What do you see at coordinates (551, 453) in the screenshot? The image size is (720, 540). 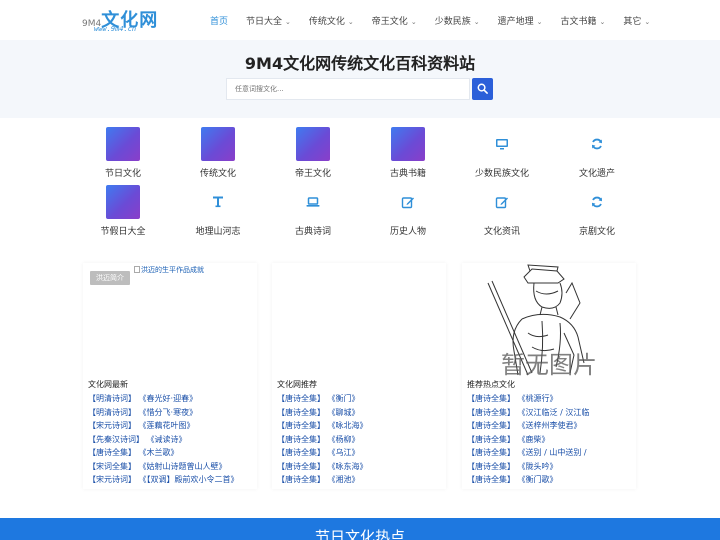 I see `list-item: 【唐诗全集】 《送别 / 山中送别 /` at bounding box center [551, 453].